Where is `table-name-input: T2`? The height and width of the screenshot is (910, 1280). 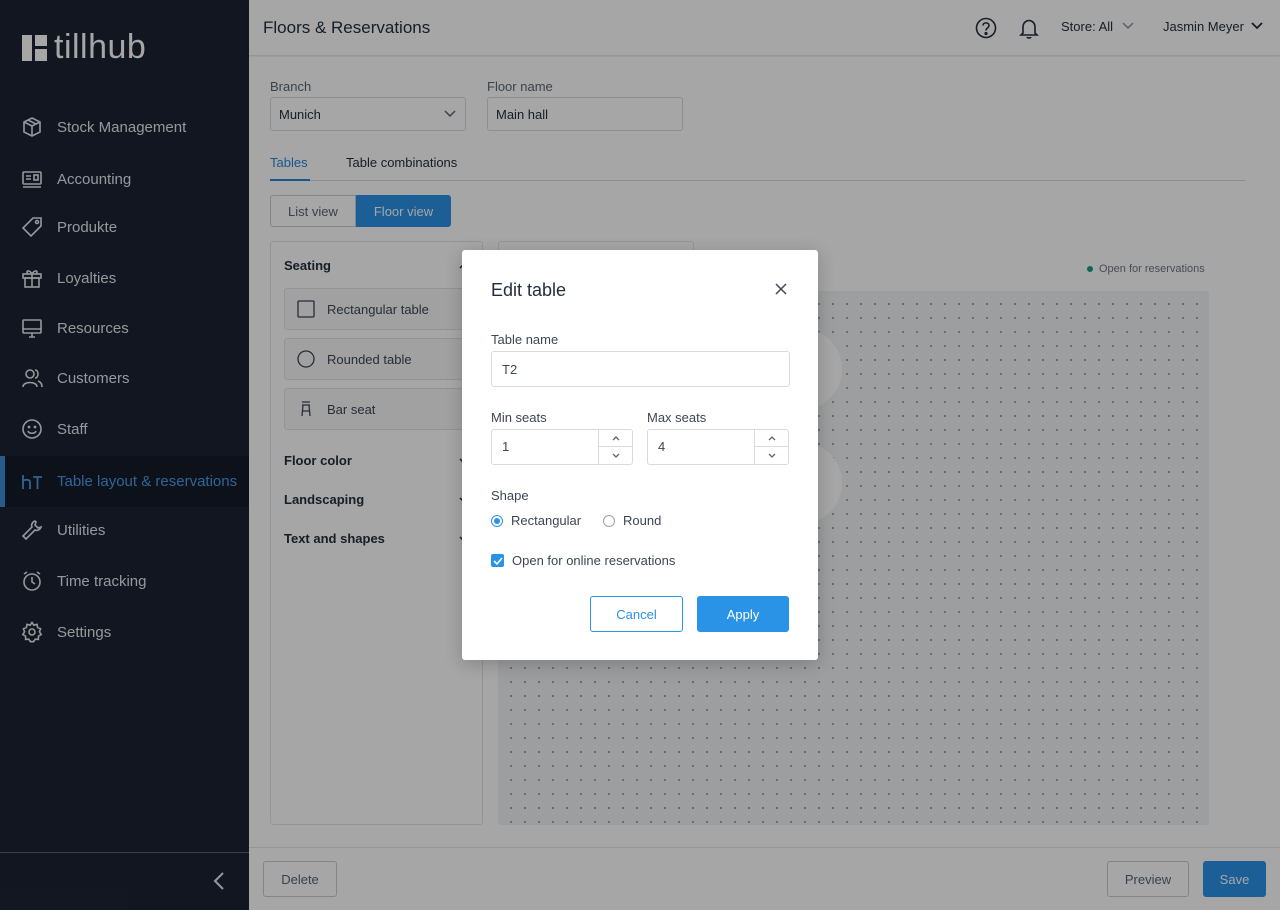 table-name-input: T2 is located at coordinates (640, 369).